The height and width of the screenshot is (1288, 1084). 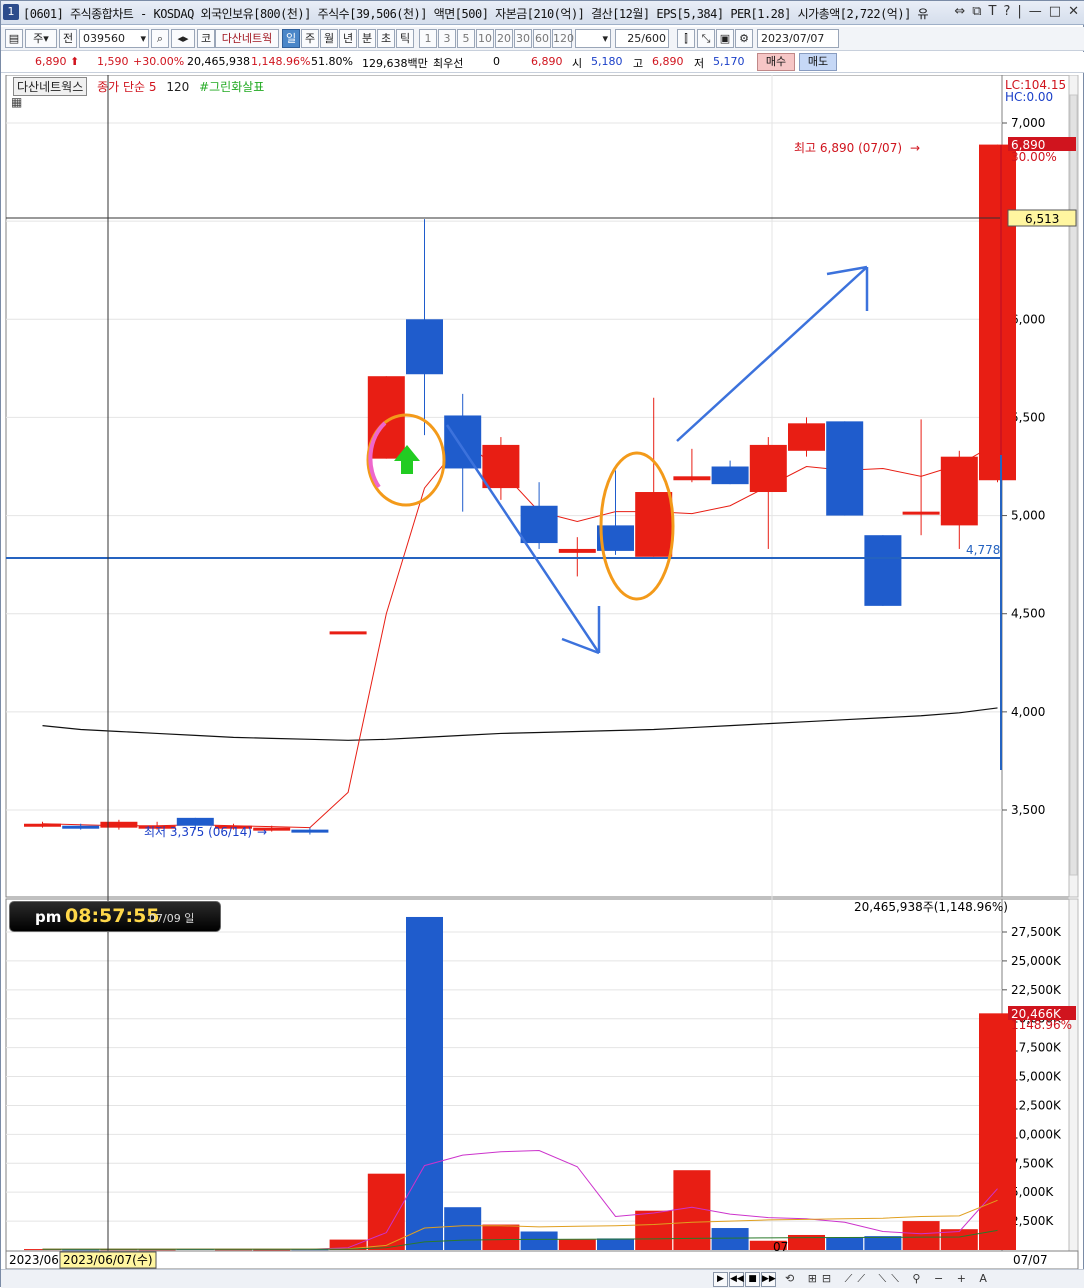 What do you see at coordinates (776, 62) in the screenshot?
I see `buy-button: 매수` at bounding box center [776, 62].